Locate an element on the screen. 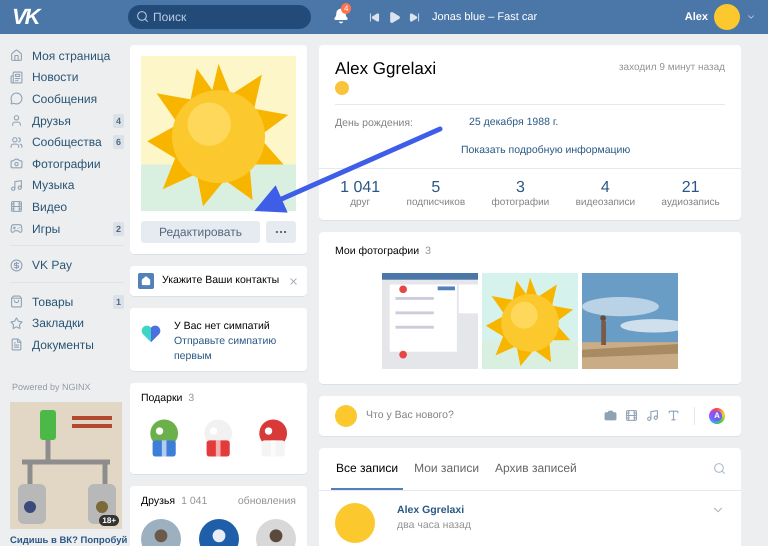 The width and height of the screenshot is (768, 546). info-label: День рождения: is located at coordinates (374, 122).